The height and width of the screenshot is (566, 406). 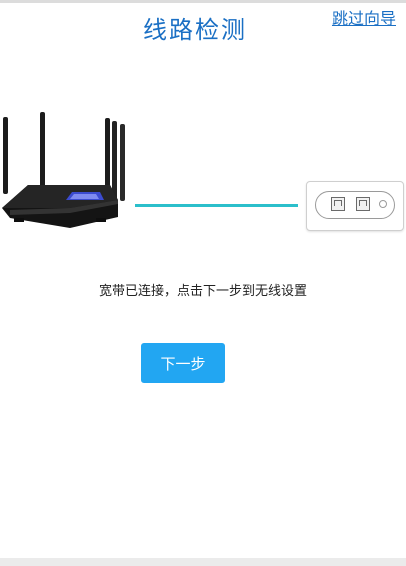 I want to click on next-step-button: 下一步, so click(x=183, y=363).